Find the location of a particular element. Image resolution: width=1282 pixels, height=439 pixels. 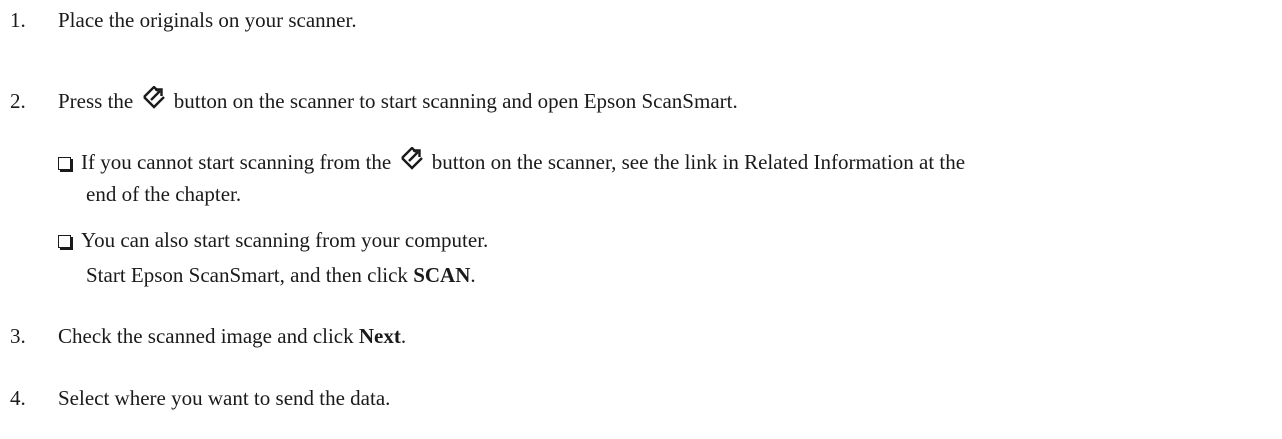

step-number: 4. is located at coordinates (18, 398).